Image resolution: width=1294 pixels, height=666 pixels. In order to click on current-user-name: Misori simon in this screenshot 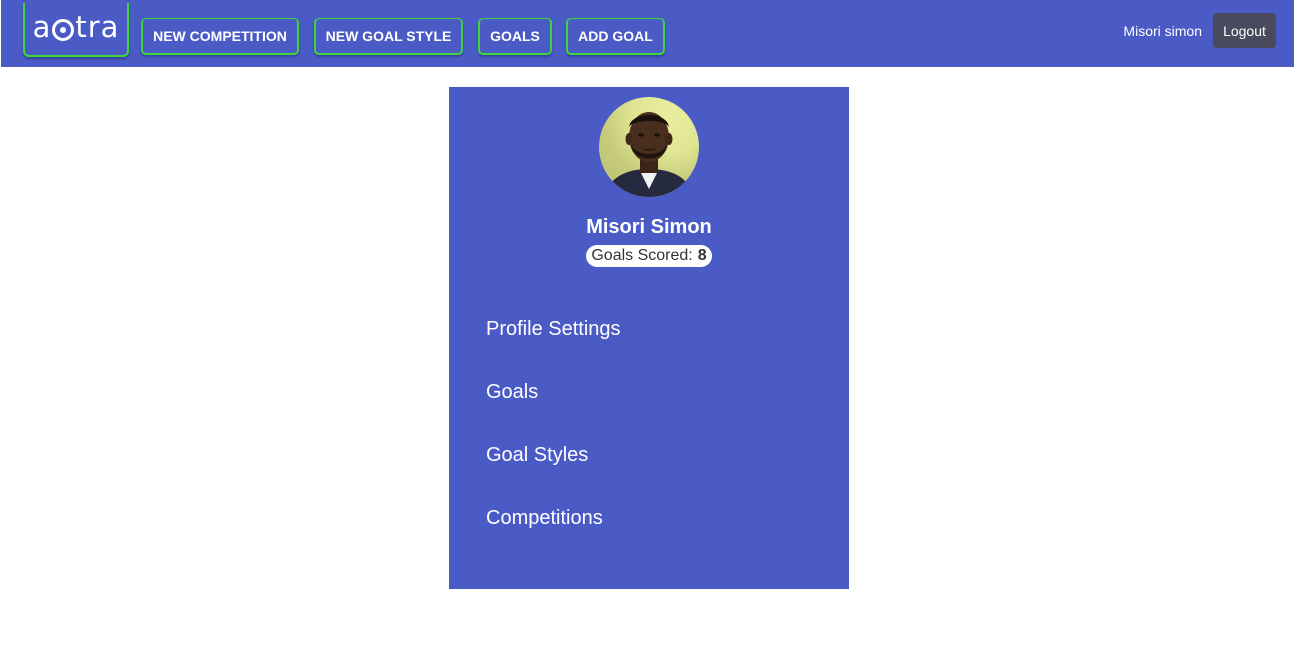, I will do `click(1162, 31)`.